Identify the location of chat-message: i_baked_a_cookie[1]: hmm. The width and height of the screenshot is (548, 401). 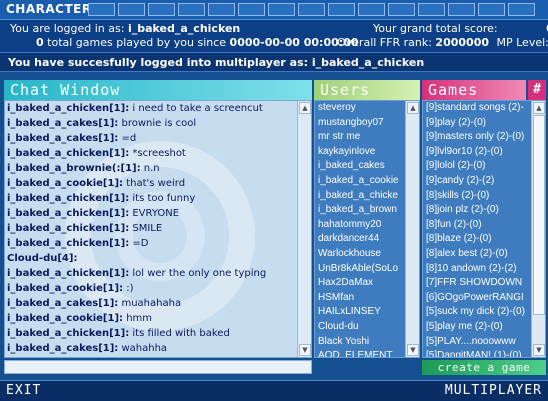
(152, 318).